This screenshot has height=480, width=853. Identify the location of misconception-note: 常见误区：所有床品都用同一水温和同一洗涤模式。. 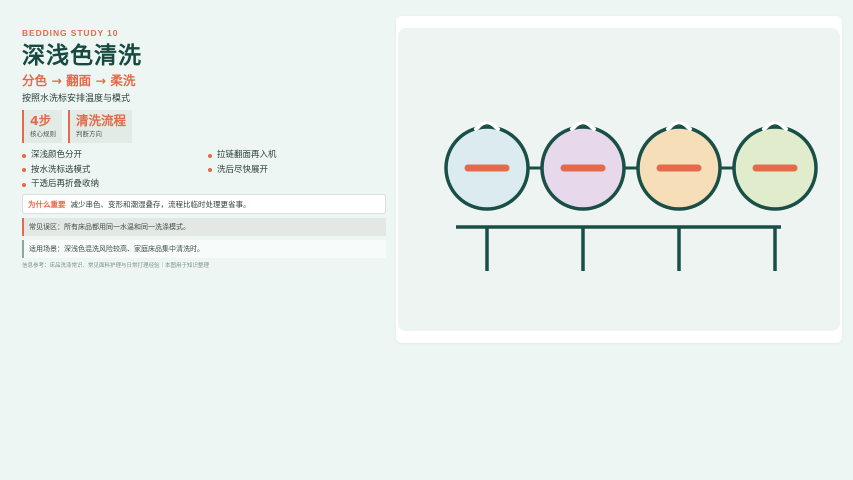
(204, 227).